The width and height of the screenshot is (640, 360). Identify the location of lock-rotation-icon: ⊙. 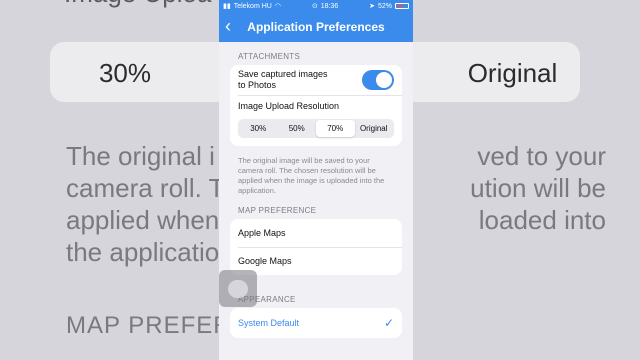
(314, 6).